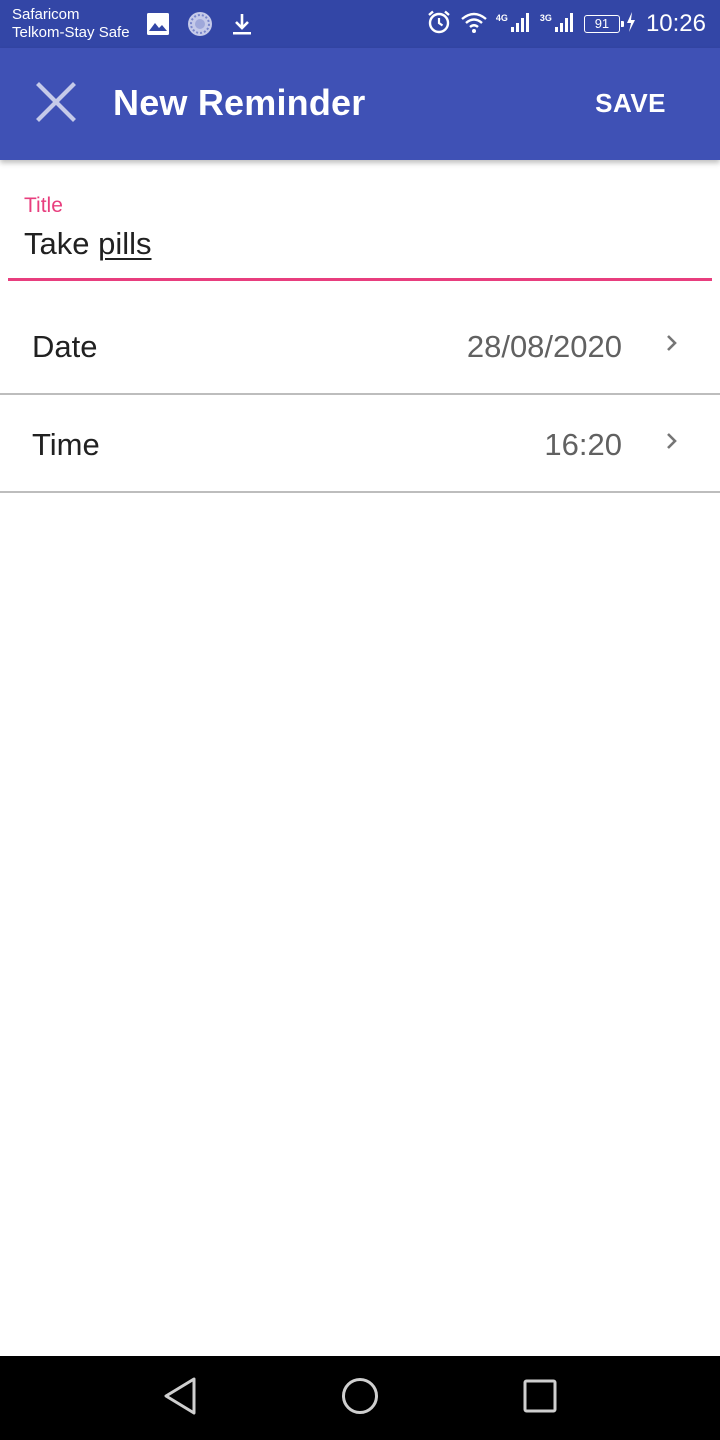 This screenshot has height=1440, width=720. I want to click on charging-icon, so click(631, 24).